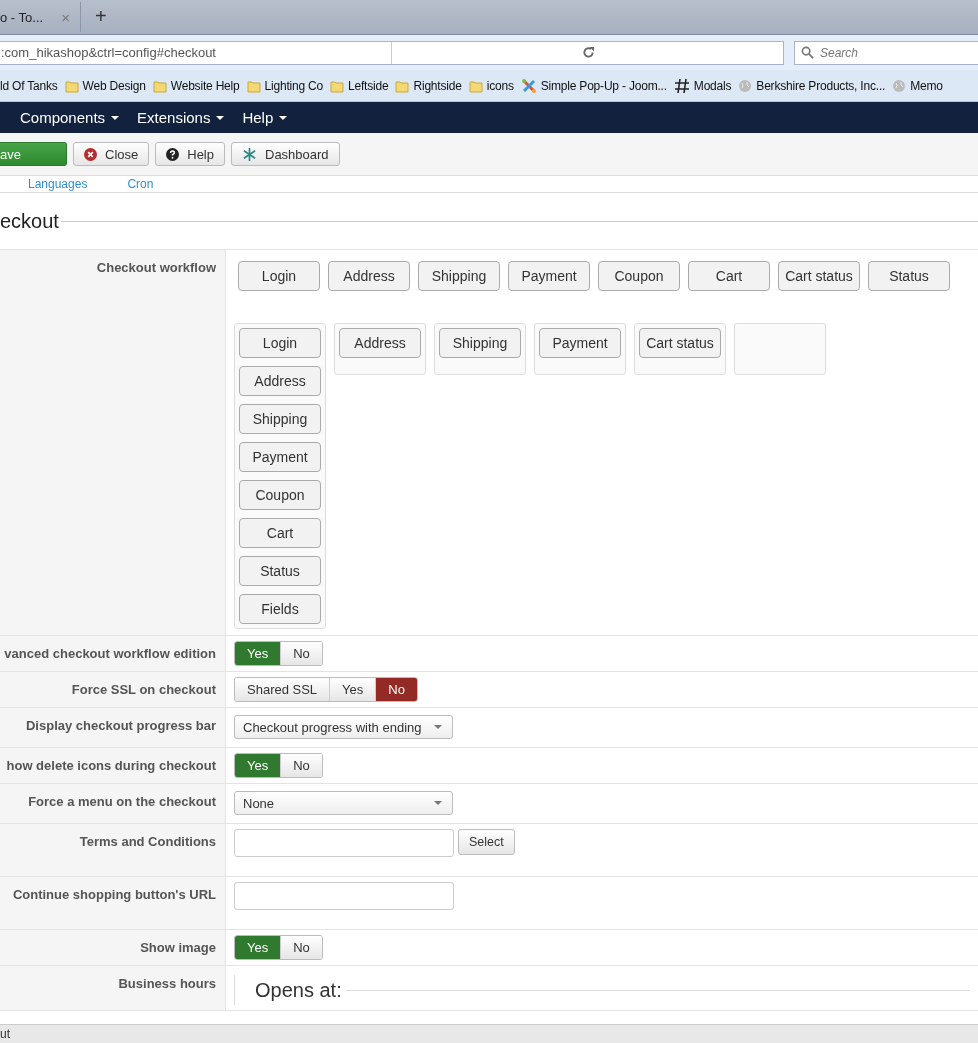 Image resolution: width=978 pixels, height=1043 pixels. Describe the element at coordinates (111, 765) in the screenshot. I see `setting-label: how delete icons during checkout` at that location.